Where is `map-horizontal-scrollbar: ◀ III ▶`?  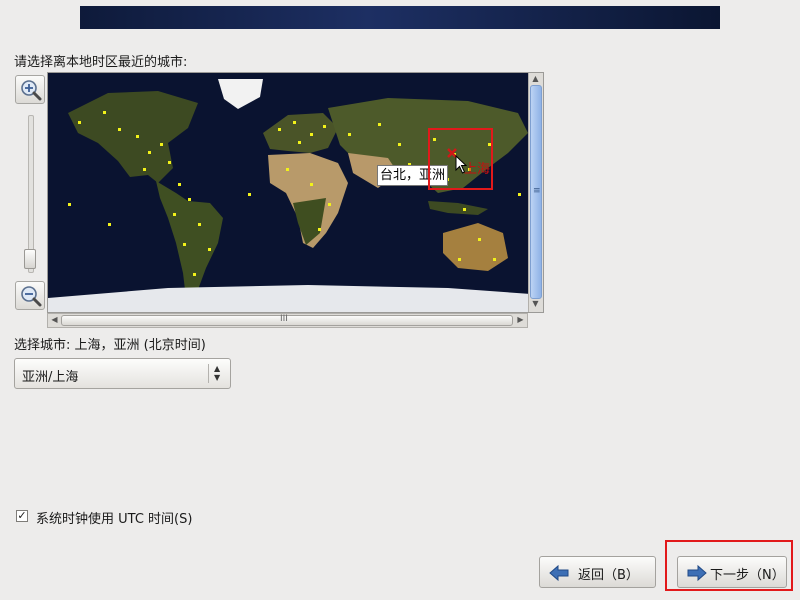
map-horizontal-scrollbar: ◀ III ▶ is located at coordinates (287, 320).